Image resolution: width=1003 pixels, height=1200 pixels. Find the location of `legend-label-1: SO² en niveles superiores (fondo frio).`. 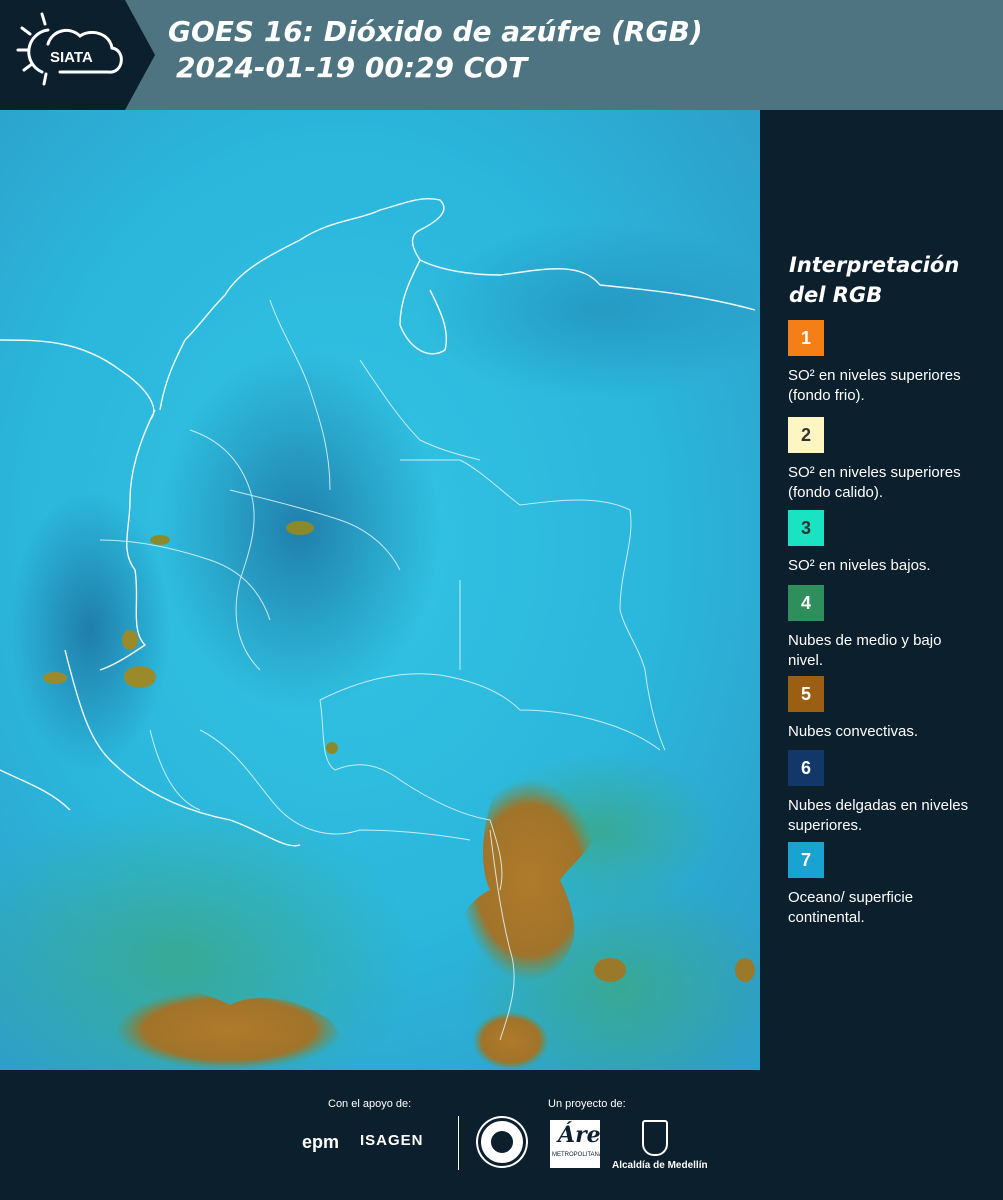

legend-label-1: SO² en niveles superiores (fondo frio). is located at coordinates (874, 385).